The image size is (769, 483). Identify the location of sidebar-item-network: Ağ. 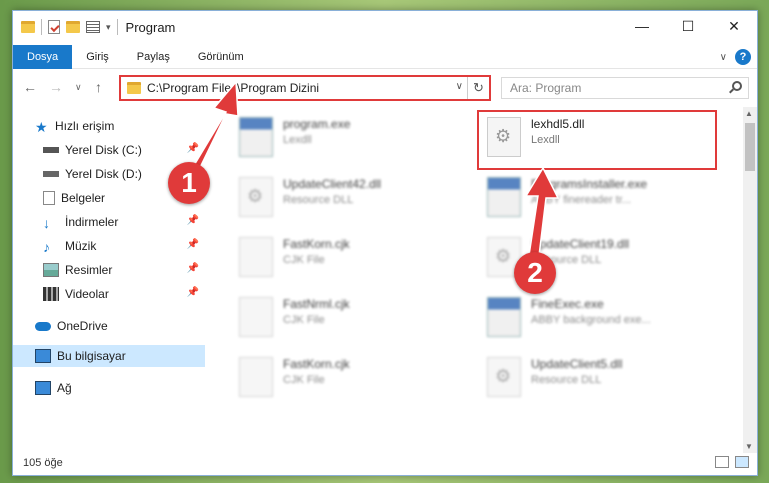
(109, 388).